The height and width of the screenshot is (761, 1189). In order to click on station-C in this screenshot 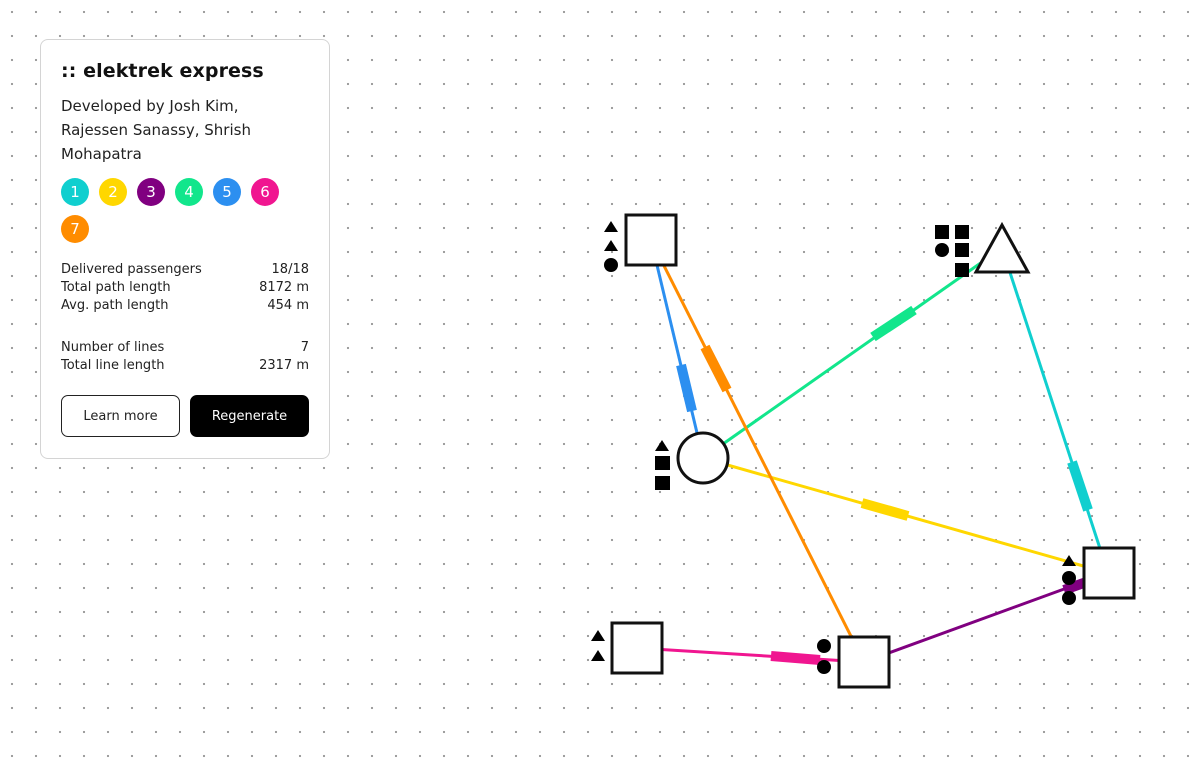, I will do `click(703, 458)`.